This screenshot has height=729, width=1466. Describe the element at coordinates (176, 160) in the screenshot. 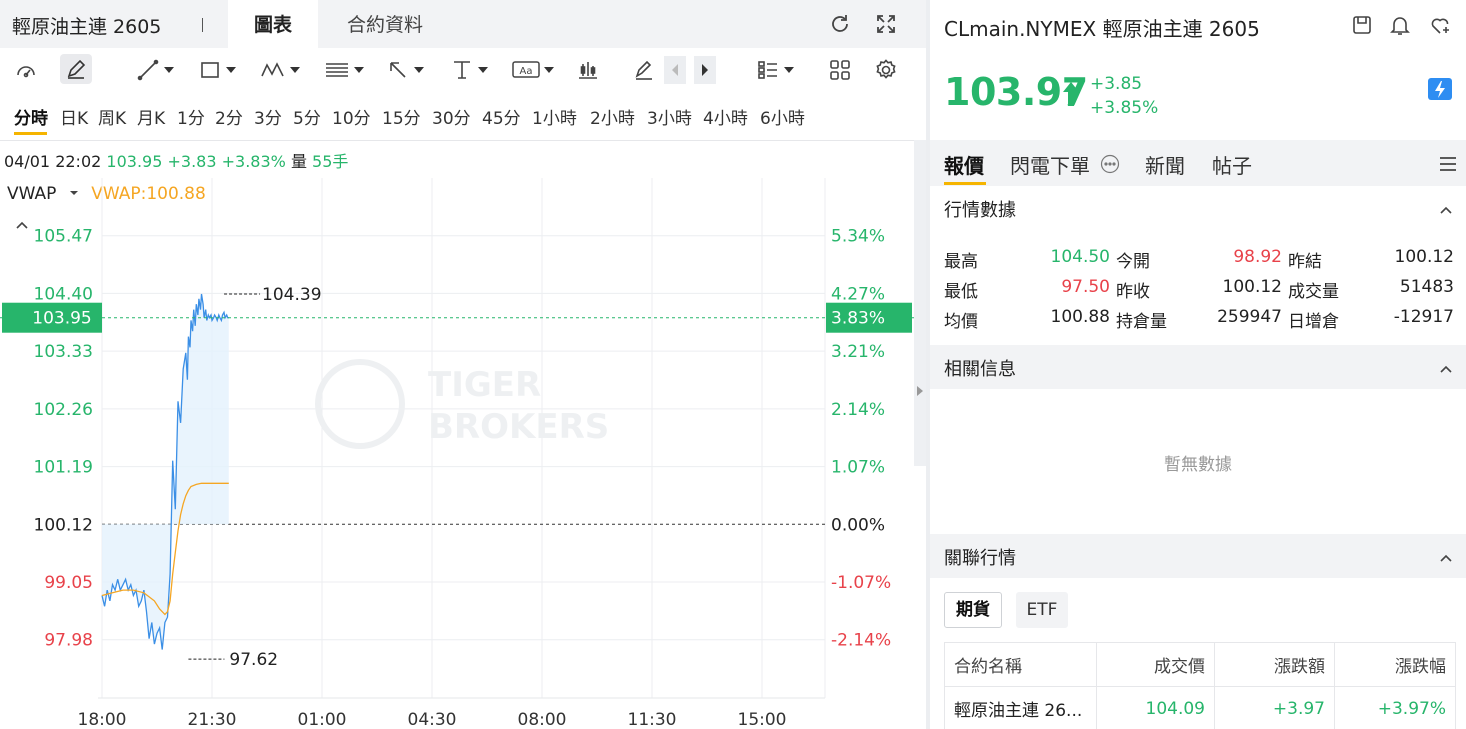

I see `crosshair-quote: 04/01 22:02 103.95 +3.83 +3.83% 量 55手` at that location.